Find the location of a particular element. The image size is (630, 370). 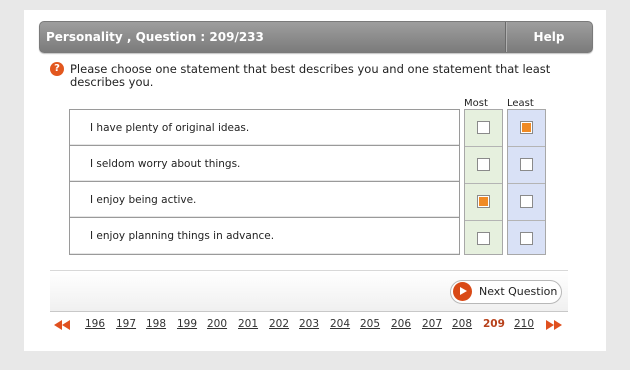

page-link: 207 is located at coordinates (432, 324).